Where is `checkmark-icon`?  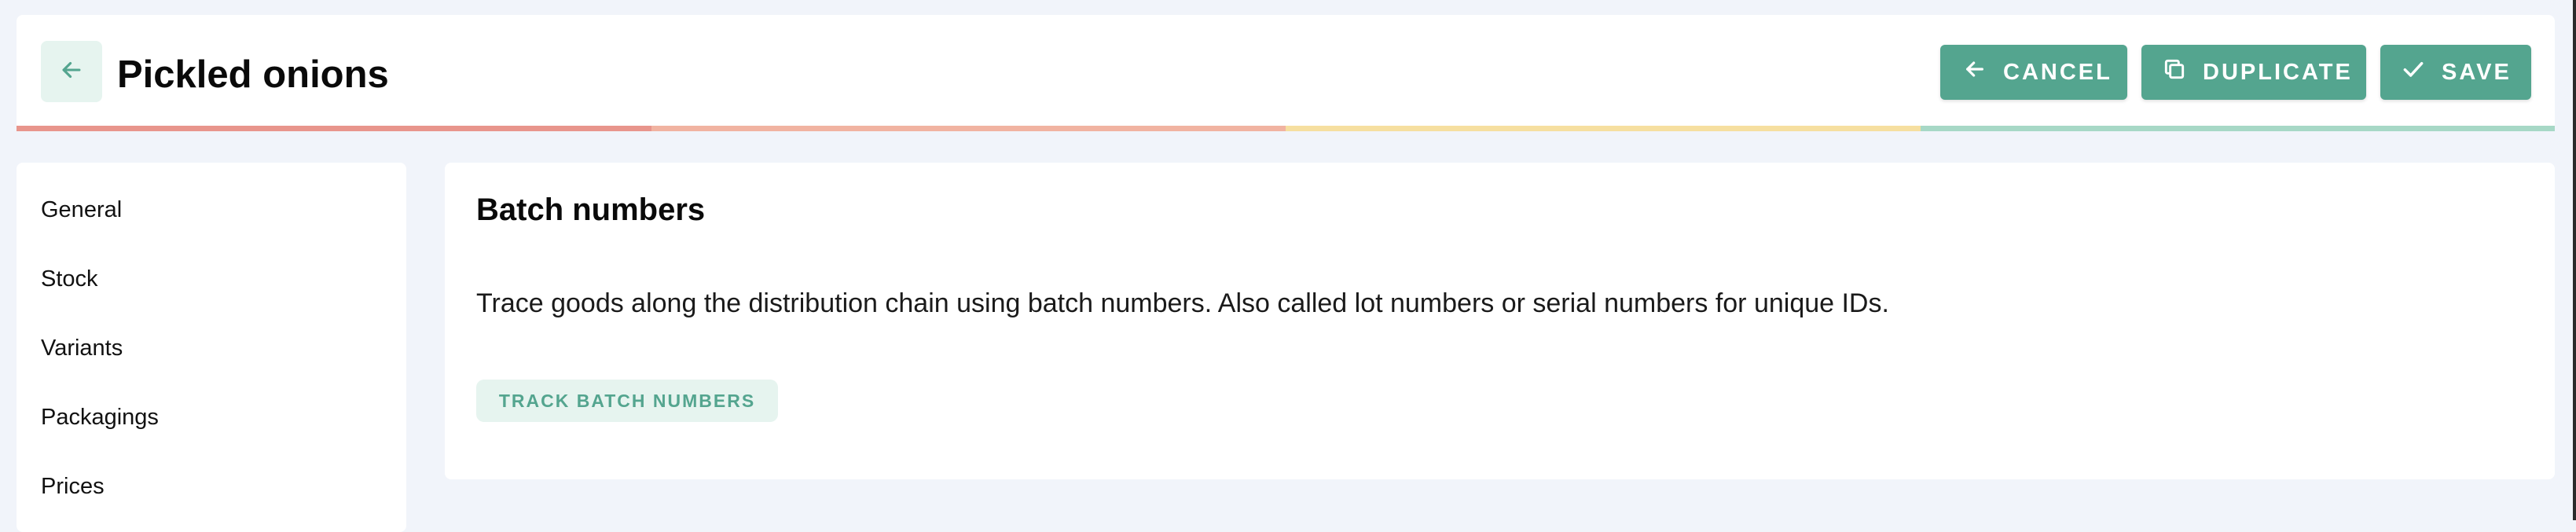 checkmark-icon is located at coordinates (2421, 72).